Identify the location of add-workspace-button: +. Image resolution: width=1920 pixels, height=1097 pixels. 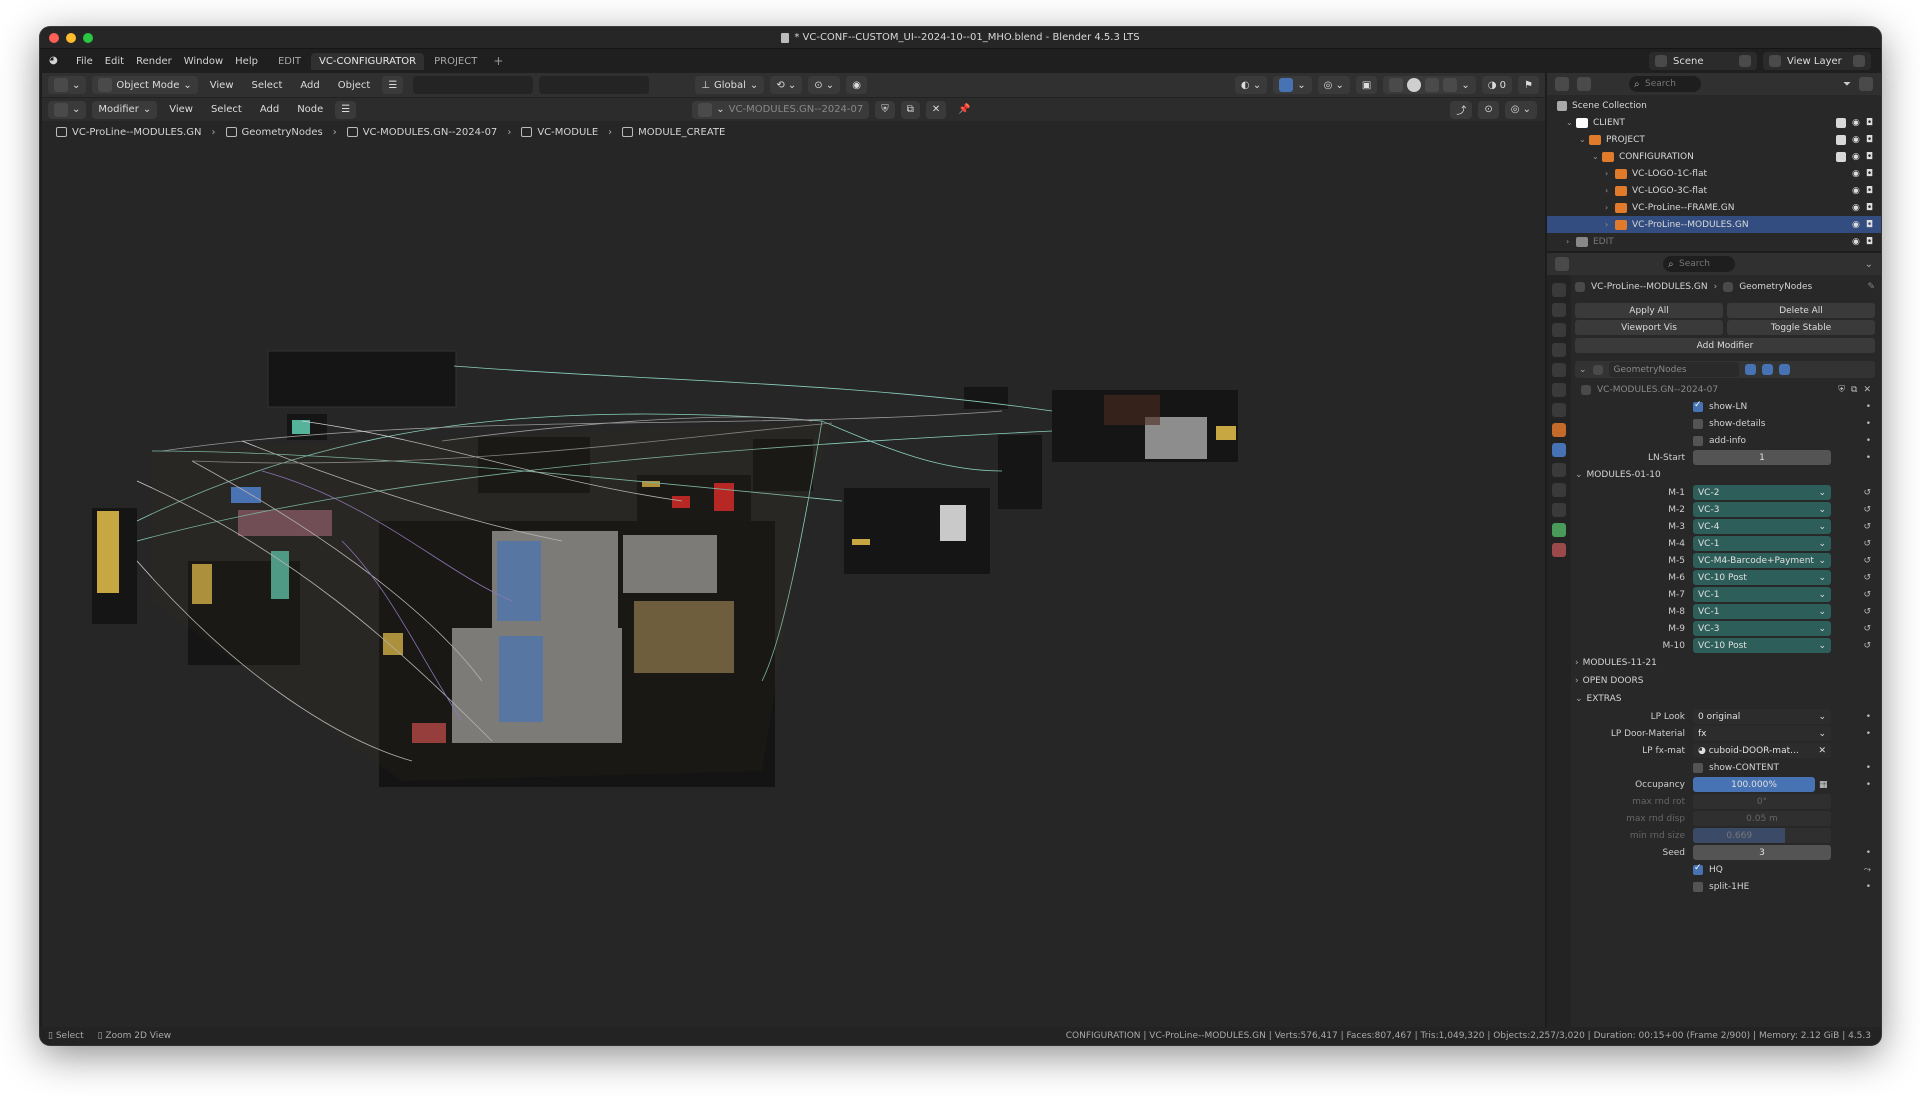
(498, 61).